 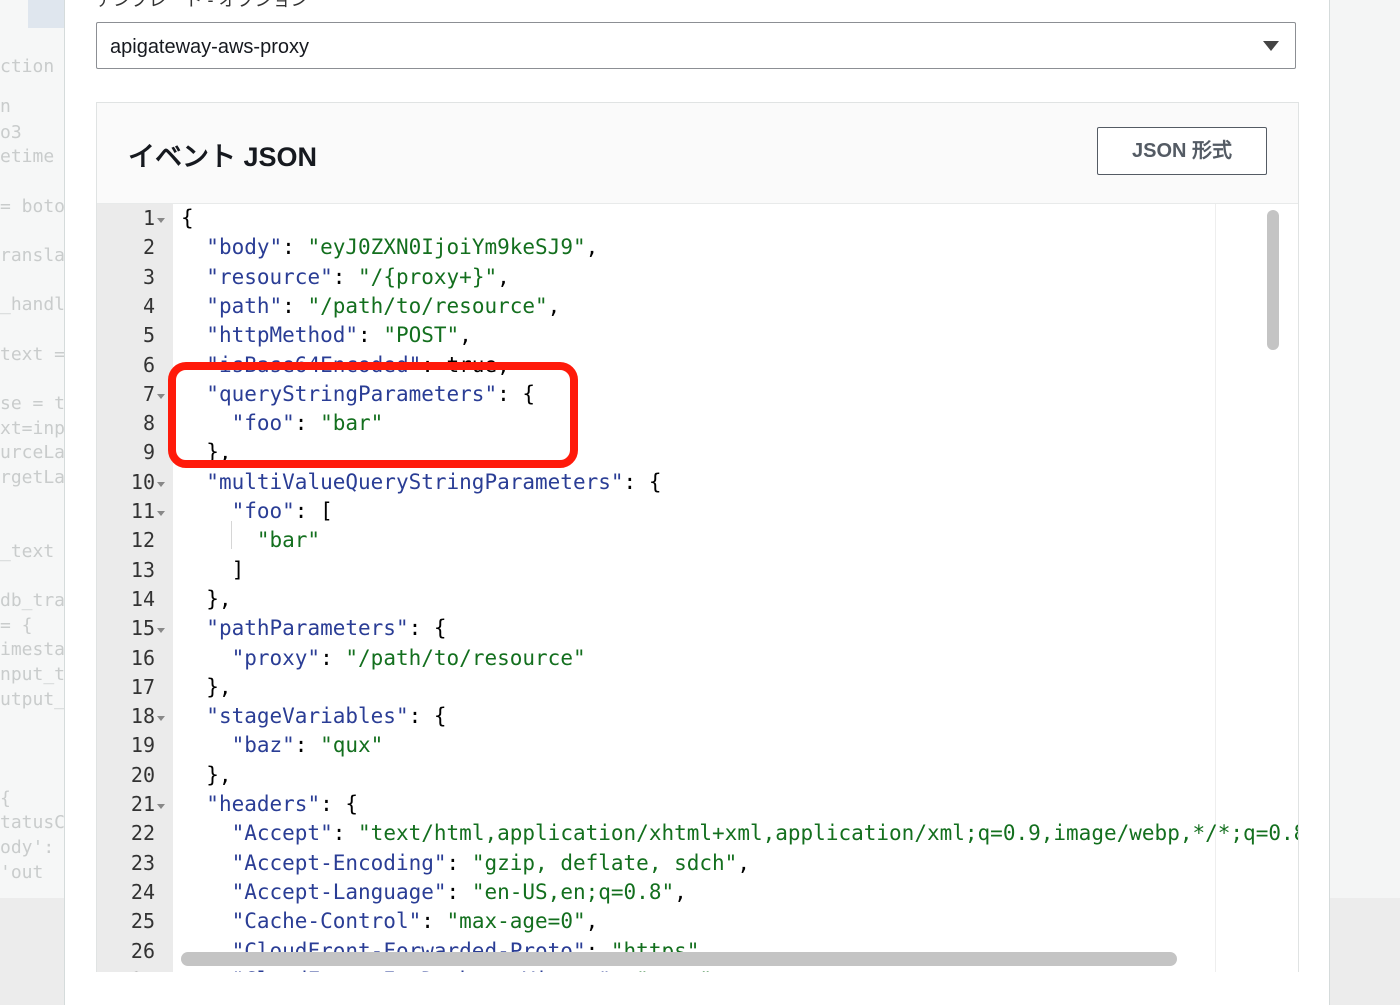 What do you see at coordinates (142, 804) in the screenshot?
I see `line-number: 21` at bounding box center [142, 804].